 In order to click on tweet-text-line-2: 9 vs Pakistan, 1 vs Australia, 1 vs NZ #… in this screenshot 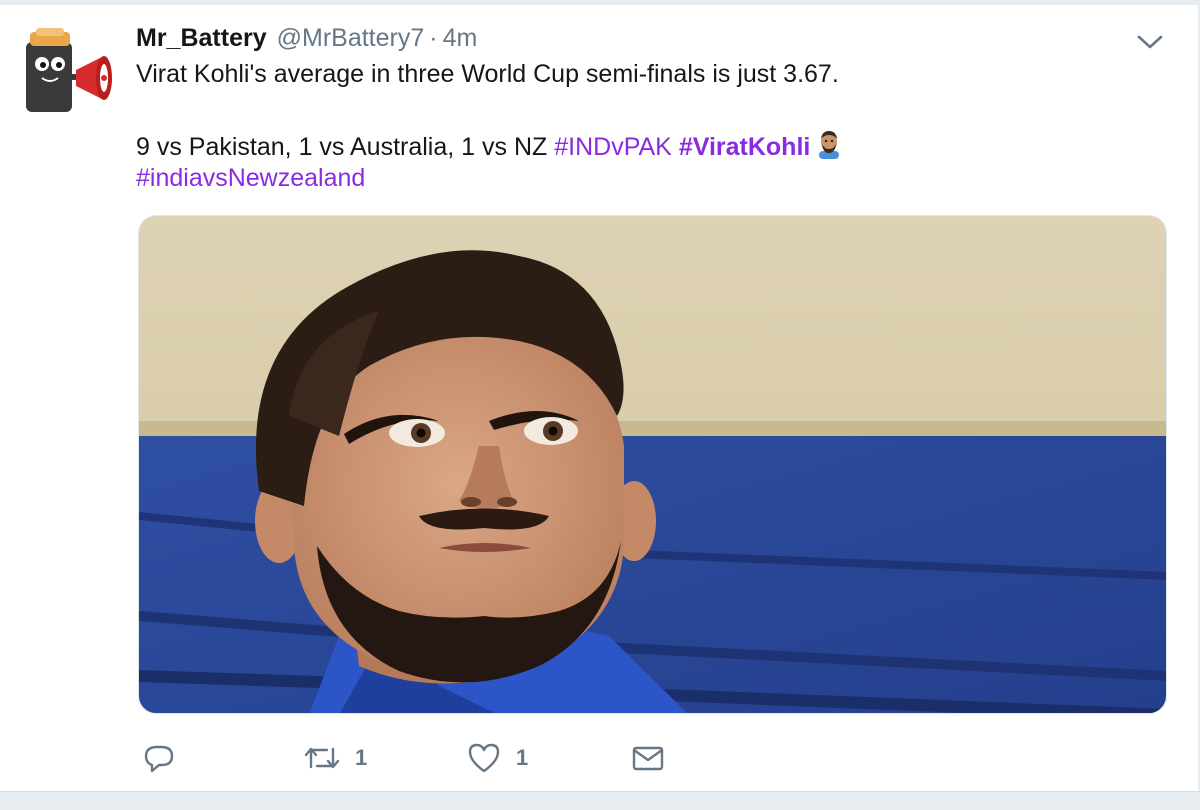, I will do `click(489, 145)`.